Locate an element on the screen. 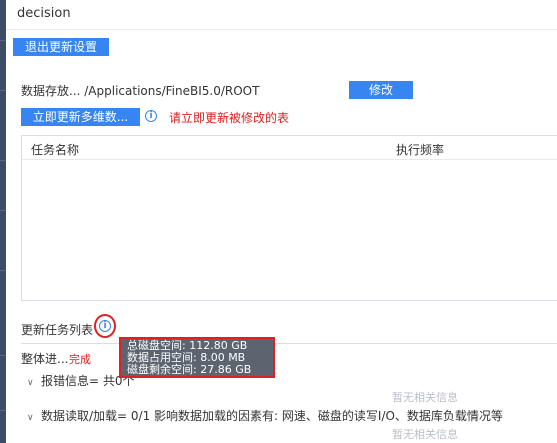 This screenshot has height=443, width=557. top-bar: decision is located at coordinates (281, 15).